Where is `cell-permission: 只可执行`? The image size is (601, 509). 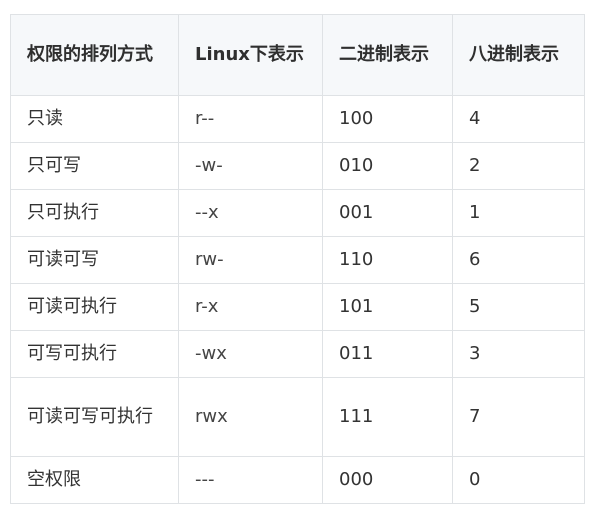
cell-permission: 只可执行 is located at coordinates (94, 213).